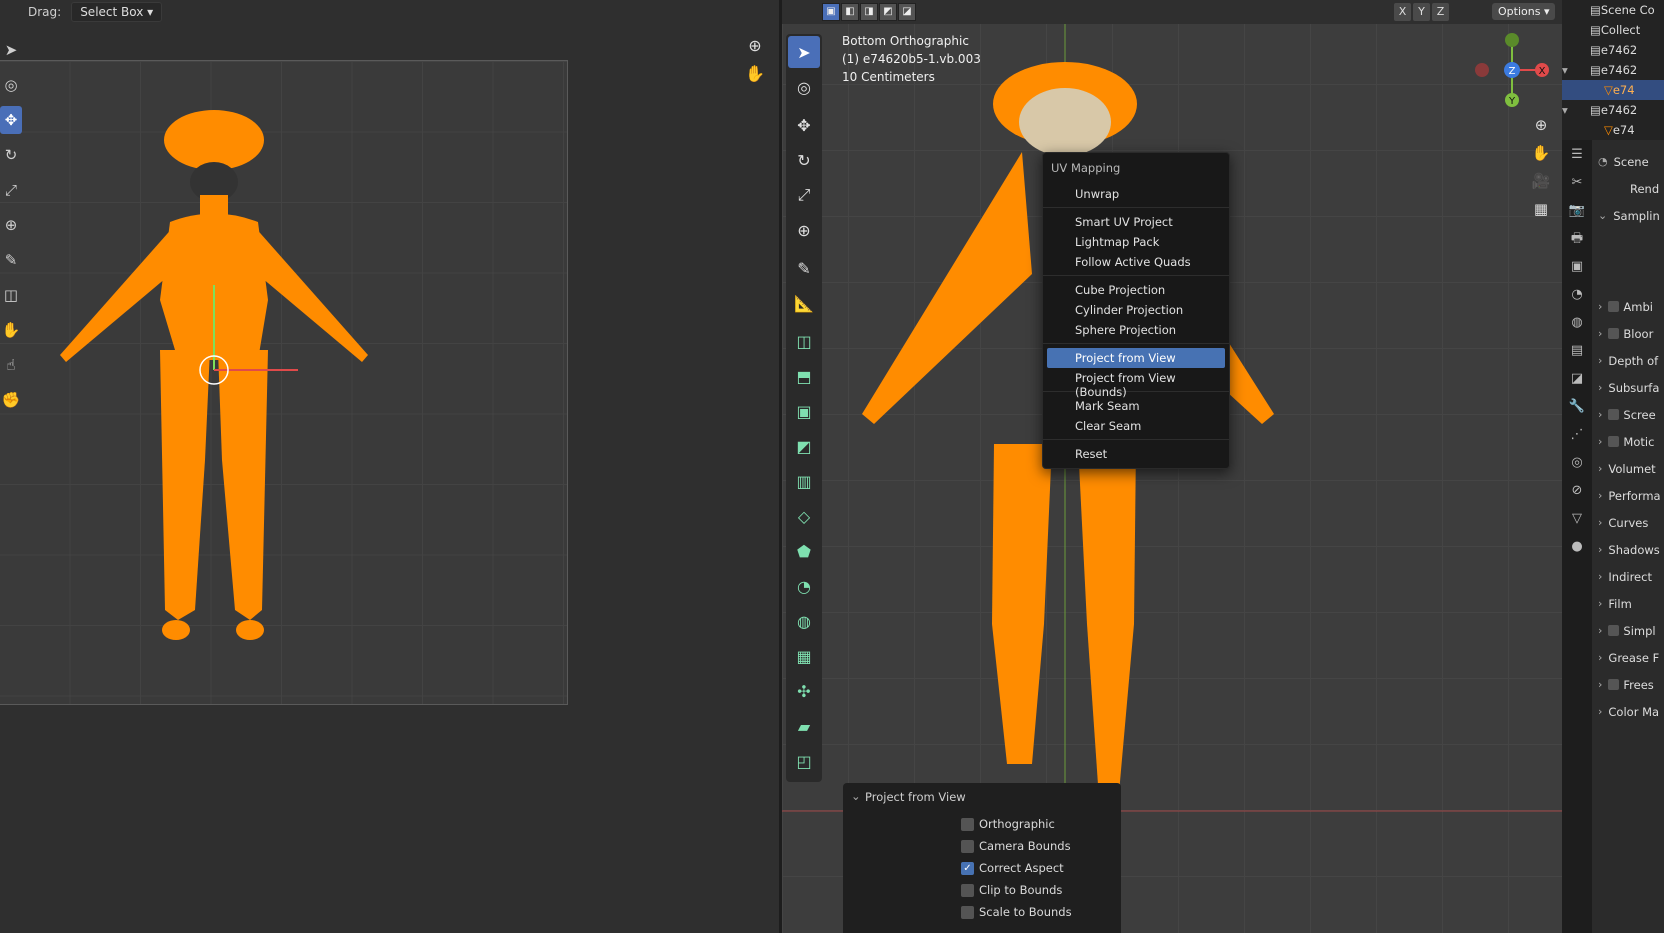 This screenshot has height=933, width=1664. What do you see at coordinates (804, 551) in the screenshot?
I see `poly-build-icon: ⬟` at bounding box center [804, 551].